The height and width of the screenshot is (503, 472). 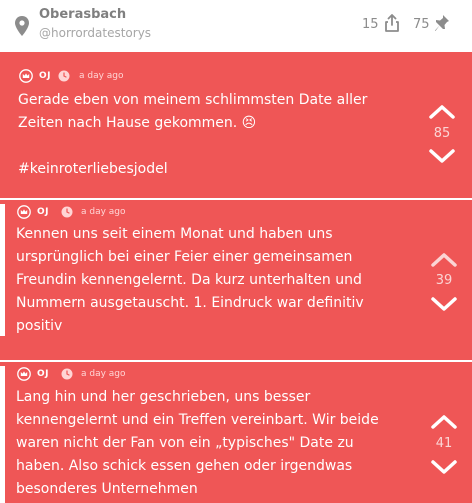 What do you see at coordinates (192, 146) in the screenshot?
I see `post-line` at bounding box center [192, 146].